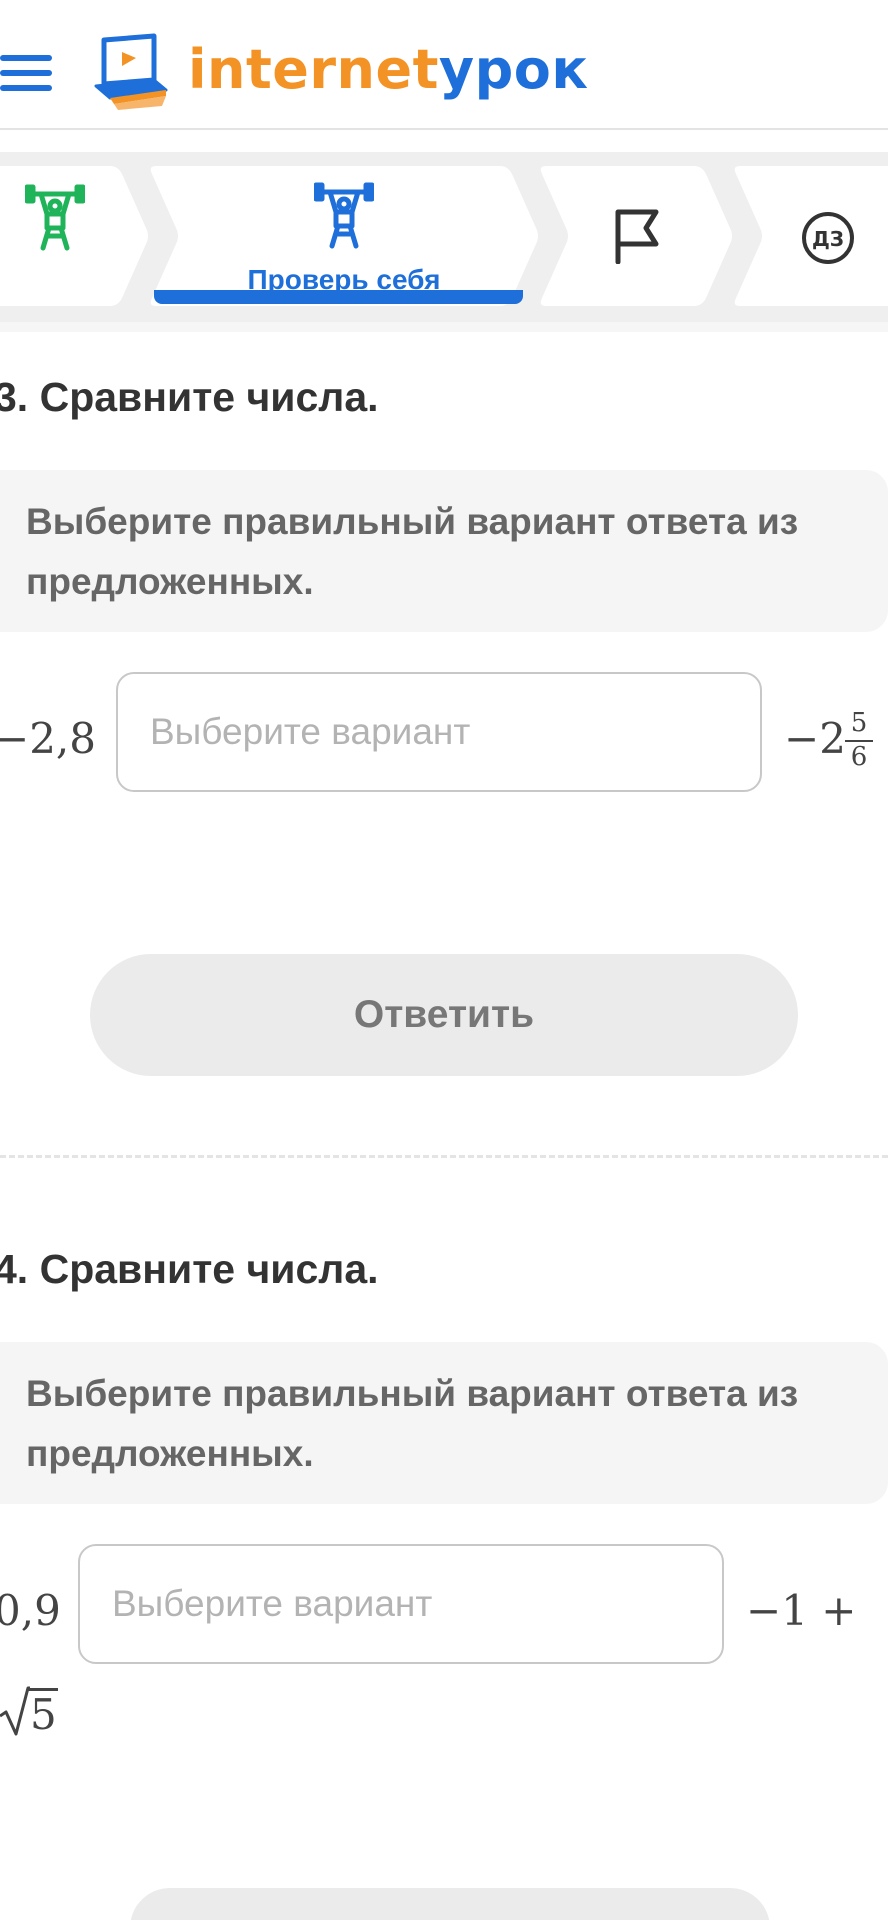  I want to click on sqrt-radicand: 5, so click(43, 1714).